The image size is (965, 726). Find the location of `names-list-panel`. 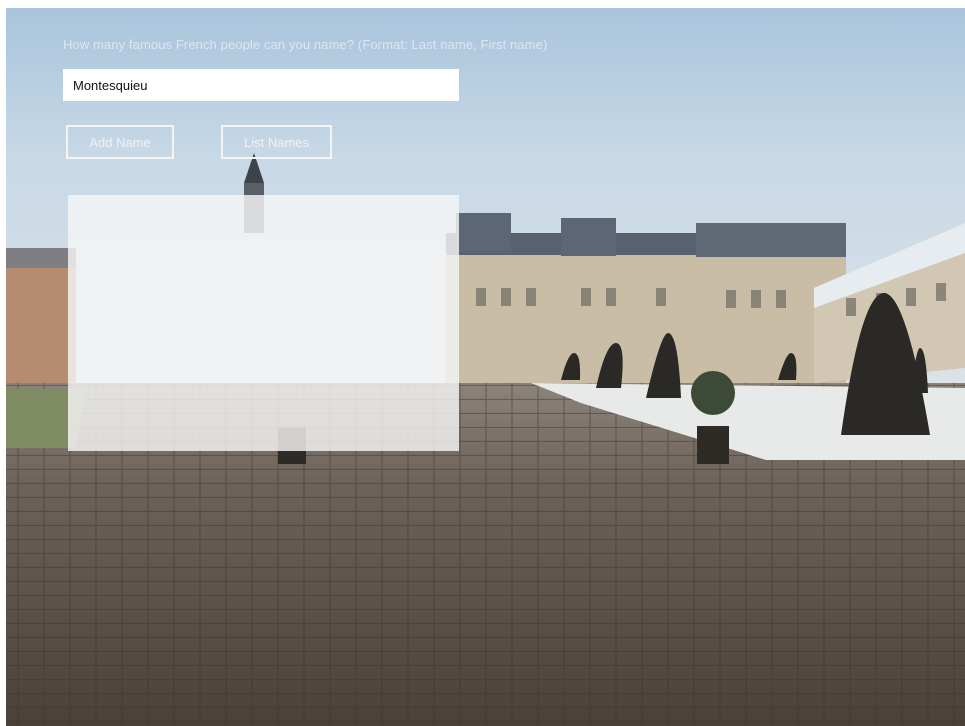

names-list-panel is located at coordinates (263, 323).